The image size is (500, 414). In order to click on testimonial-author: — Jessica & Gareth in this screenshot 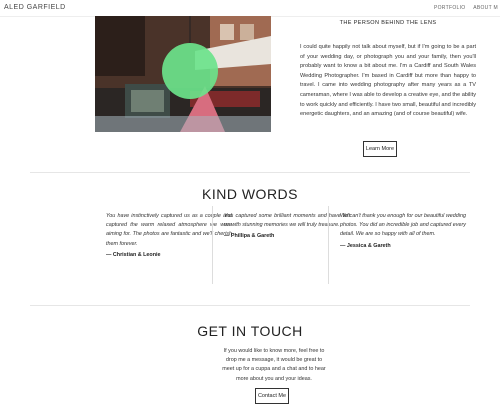, I will do `click(365, 245)`.